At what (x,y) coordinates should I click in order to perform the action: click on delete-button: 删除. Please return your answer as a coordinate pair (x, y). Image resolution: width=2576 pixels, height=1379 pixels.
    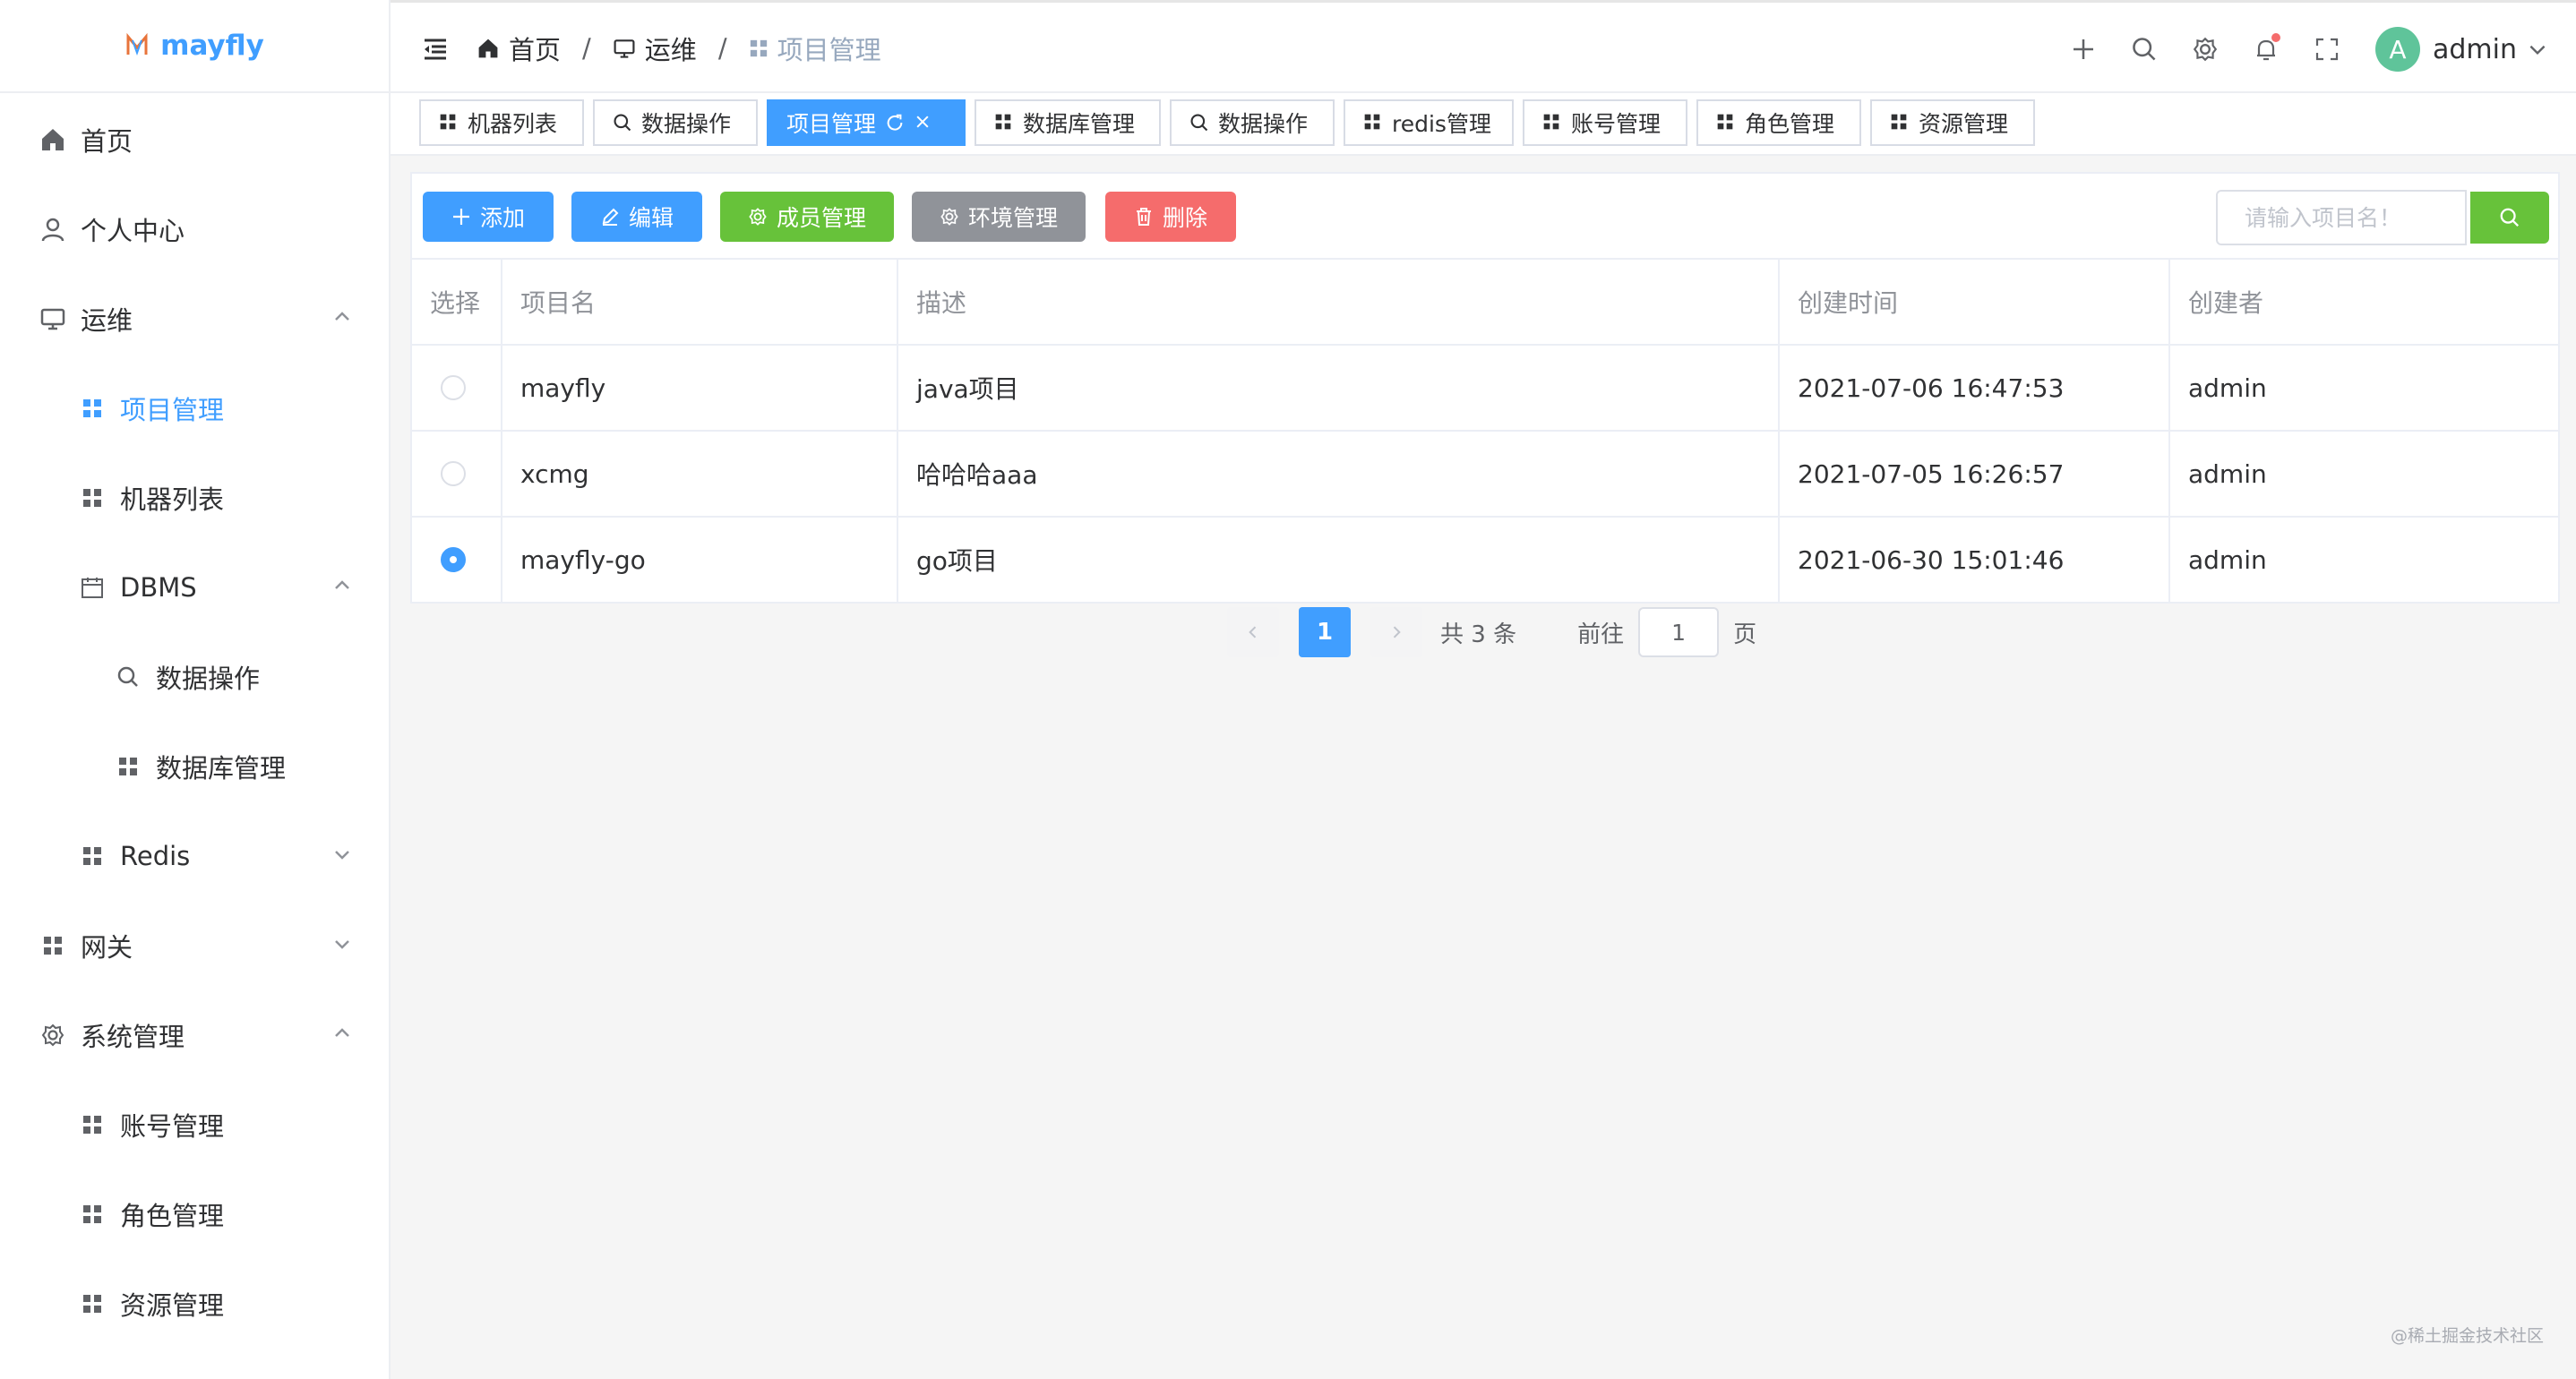
    Looking at the image, I should click on (1170, 217).